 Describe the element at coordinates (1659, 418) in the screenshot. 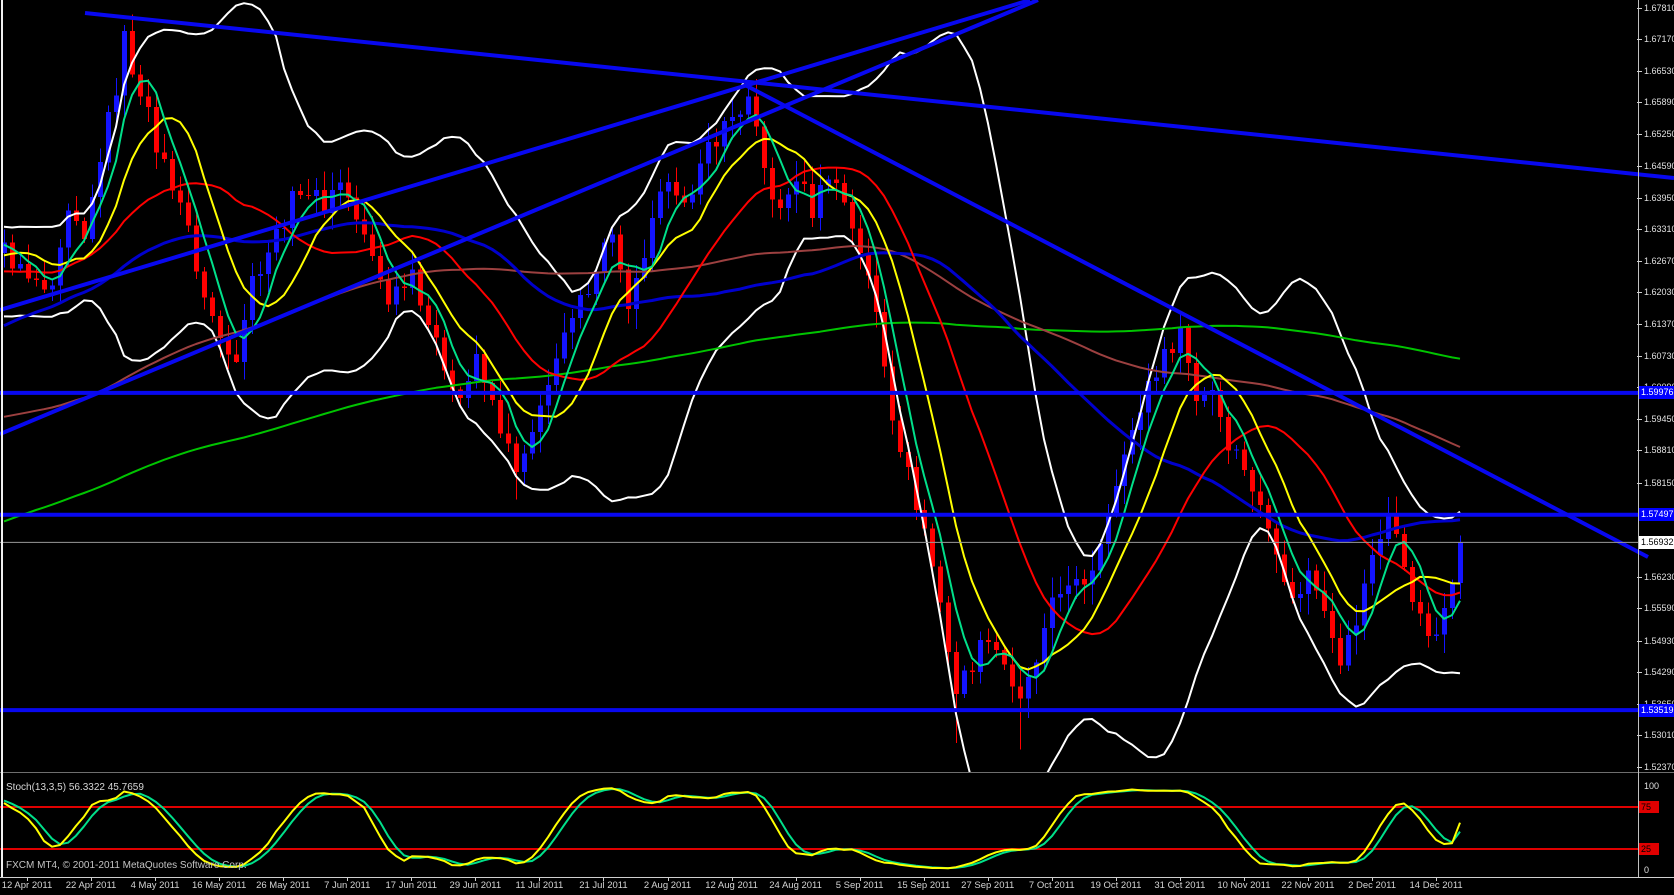

I see `price-tick-label: 1.59450` at that location.